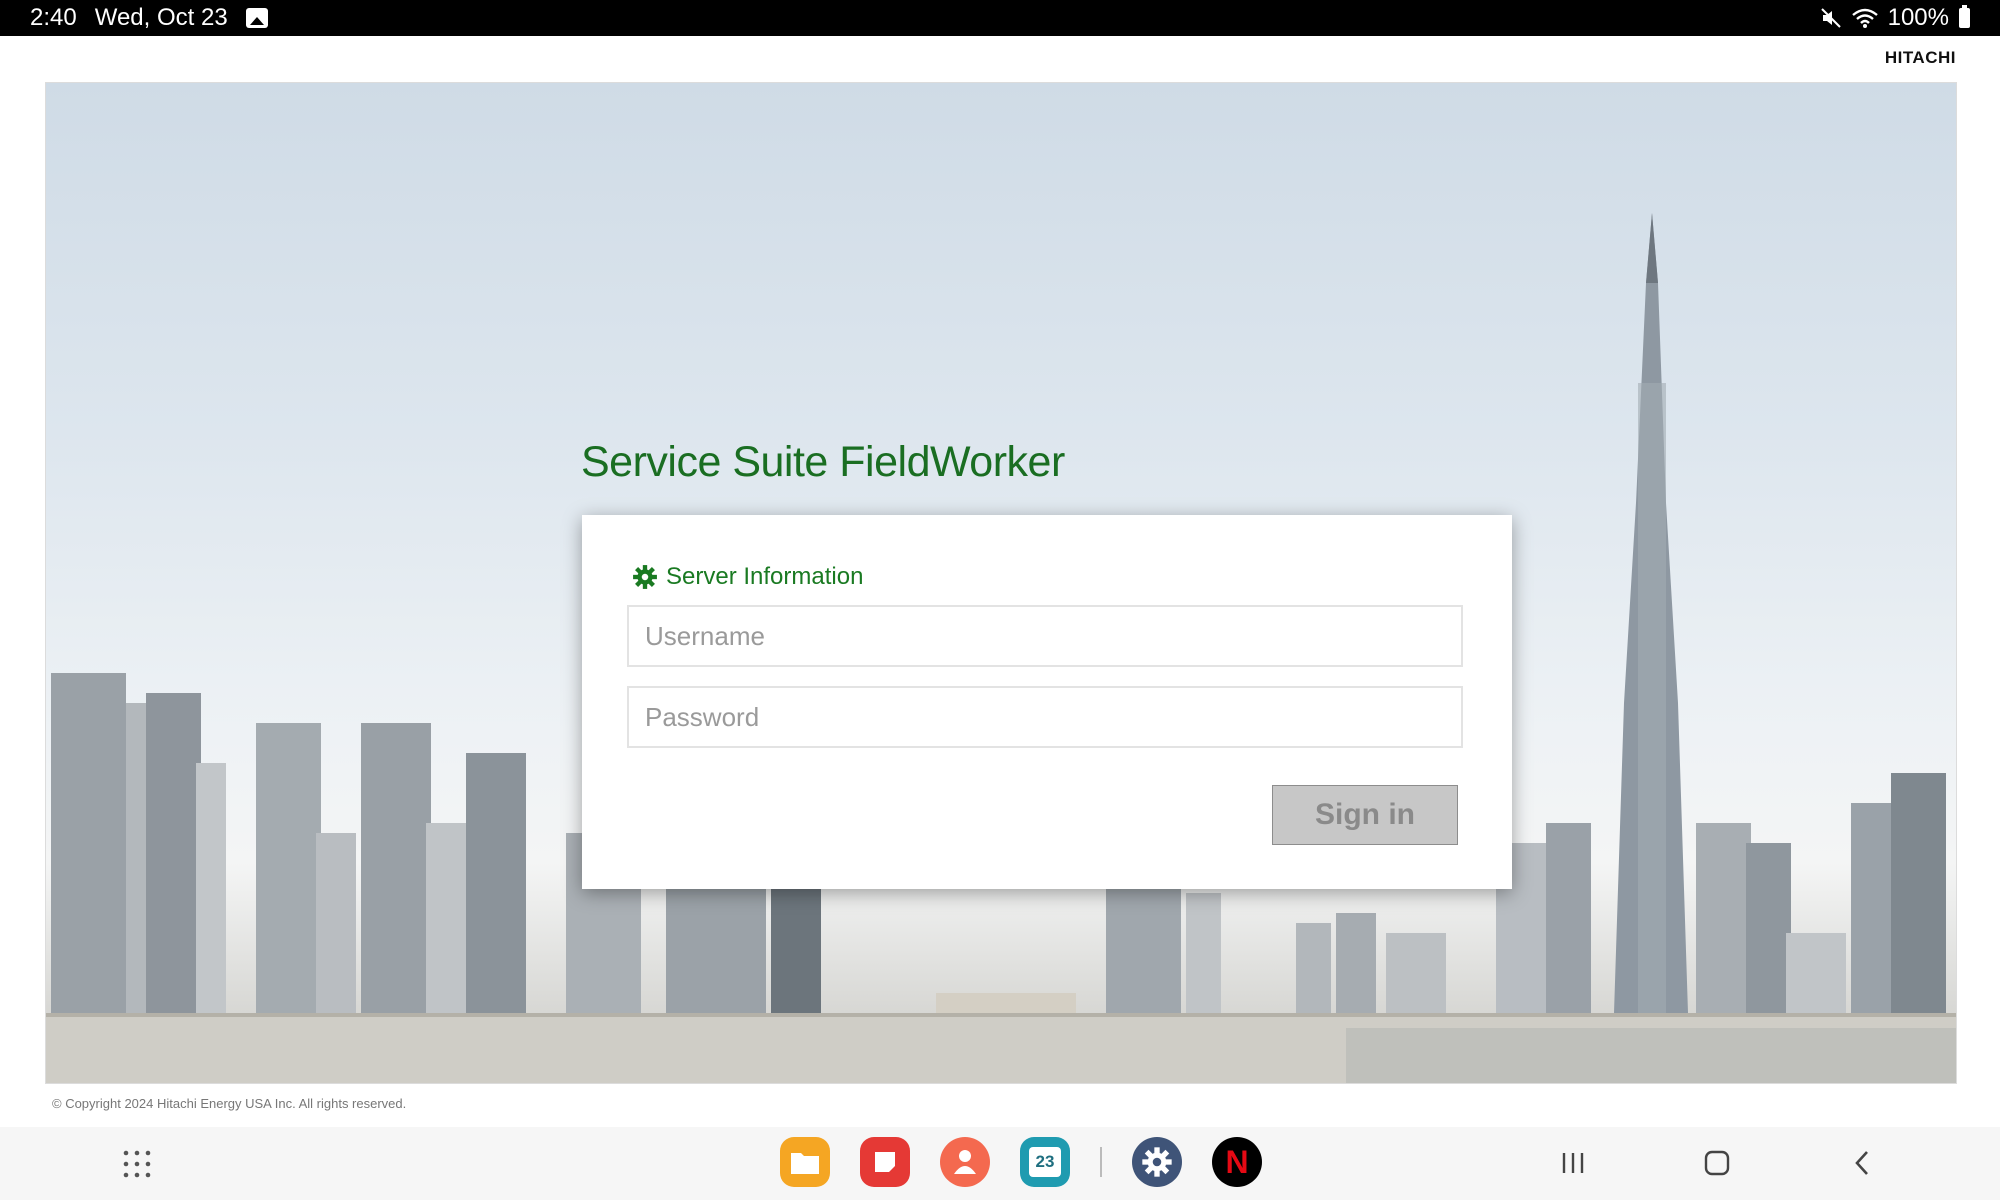 The width and height of the screenshot is (2000, 1200). I want to click on battery-icon, so click(1964, 16).